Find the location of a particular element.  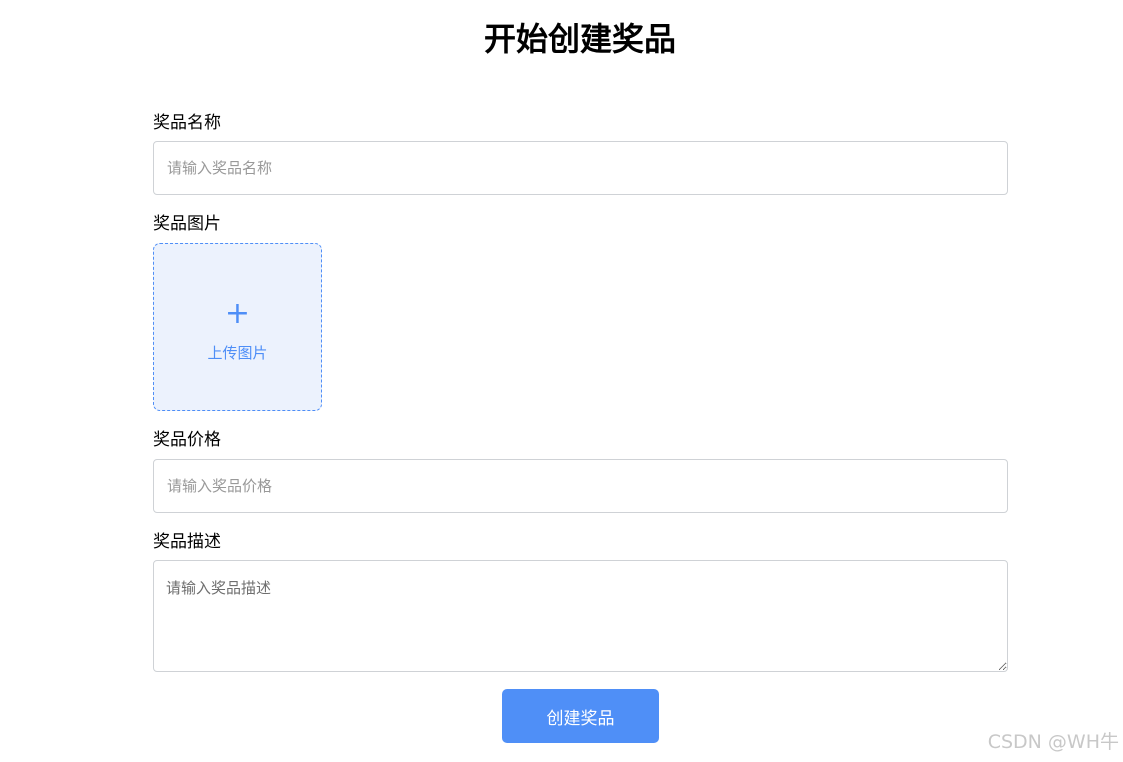

prize-description-label: 奖品描述 is located at coordinates (187, 542).